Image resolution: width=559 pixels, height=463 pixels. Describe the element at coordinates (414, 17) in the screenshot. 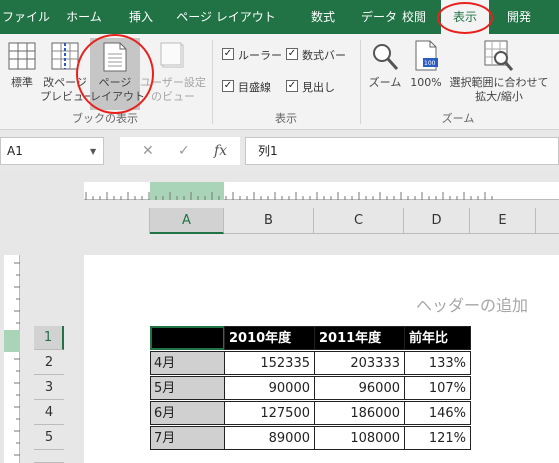

I see `tab-review: 校閲` at that location.